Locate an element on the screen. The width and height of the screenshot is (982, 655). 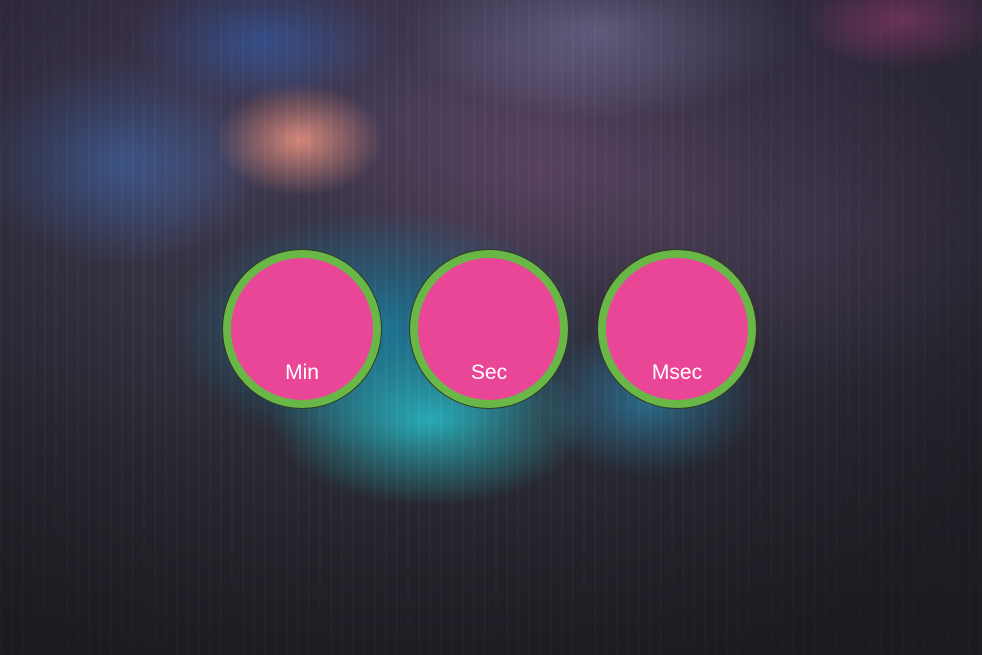
seconds-dial: Sec is located at coordinates (489, 329).